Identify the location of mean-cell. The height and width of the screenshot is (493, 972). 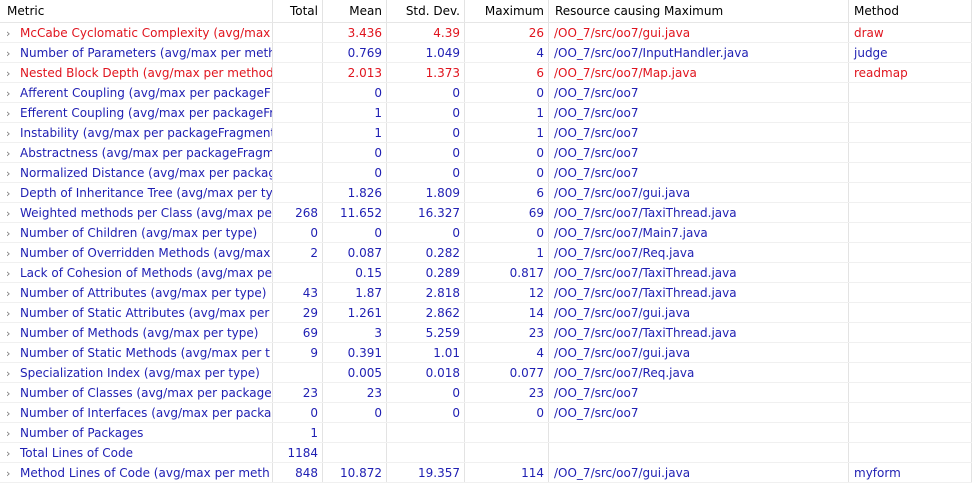
(355, 452).